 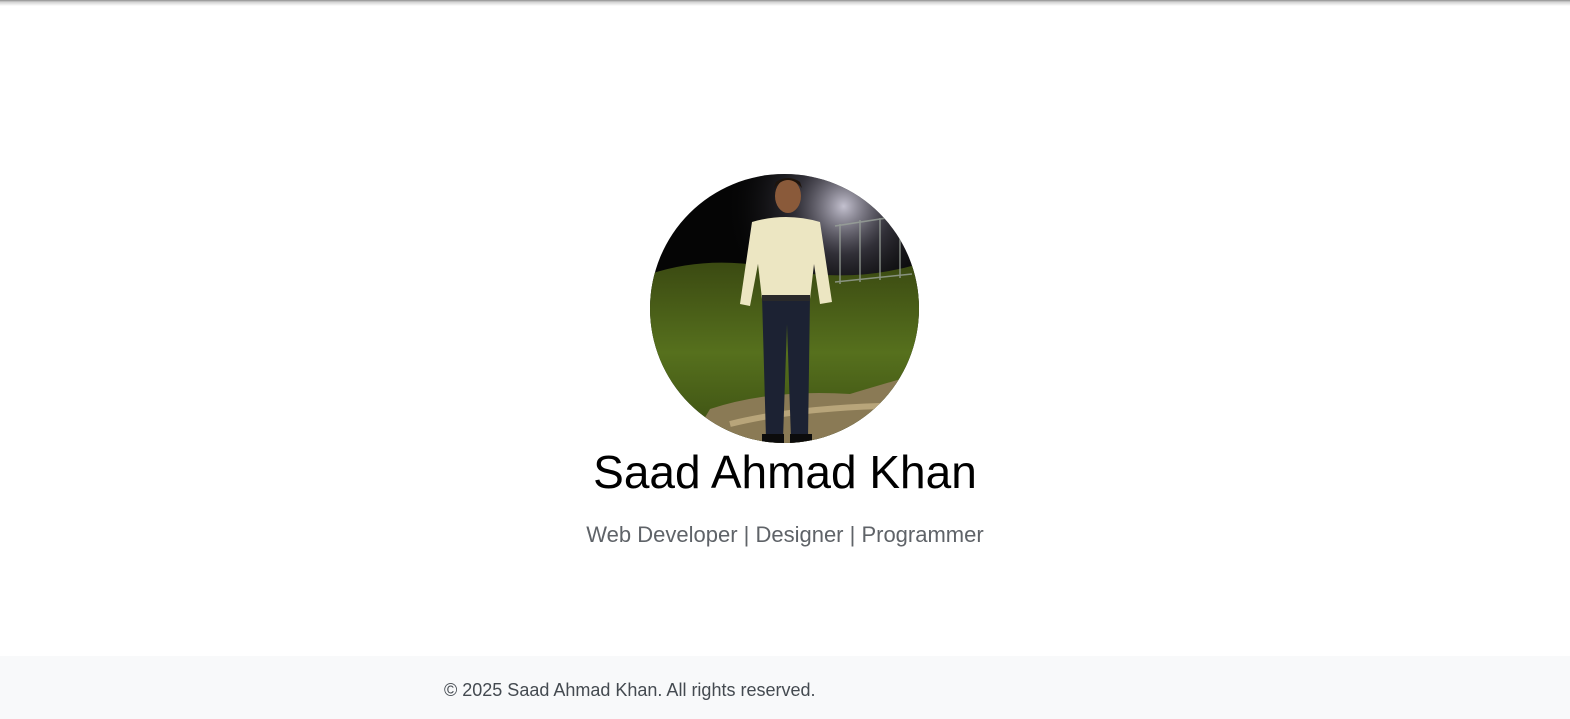 I want to click on profile-photo, so click(x=784, y=308).